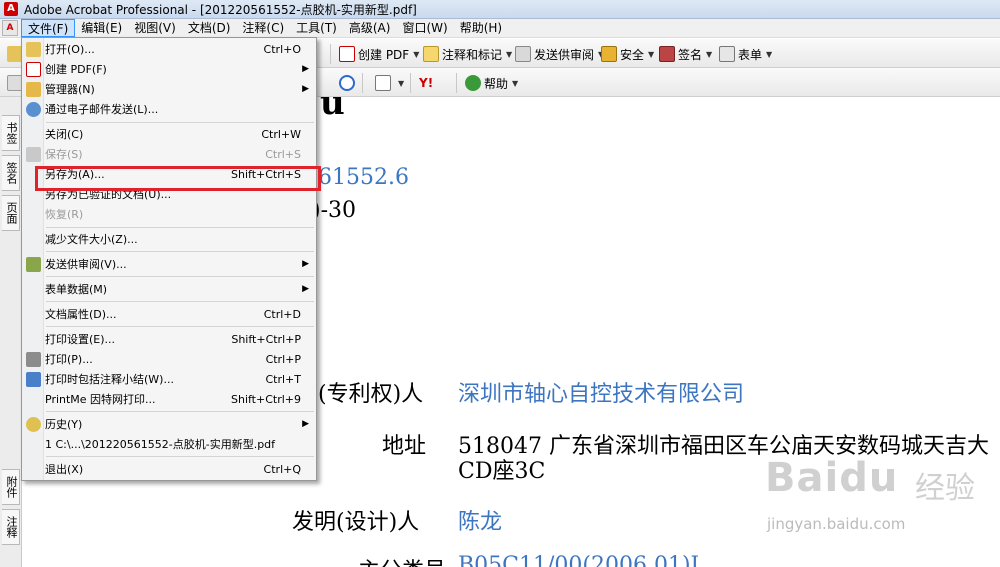  Describe the element at coordinates (169, 399) in the screenshot. I see `menu-item-printme: PrintMe 因特网打印... Shift+Ctrl+9` at that location.